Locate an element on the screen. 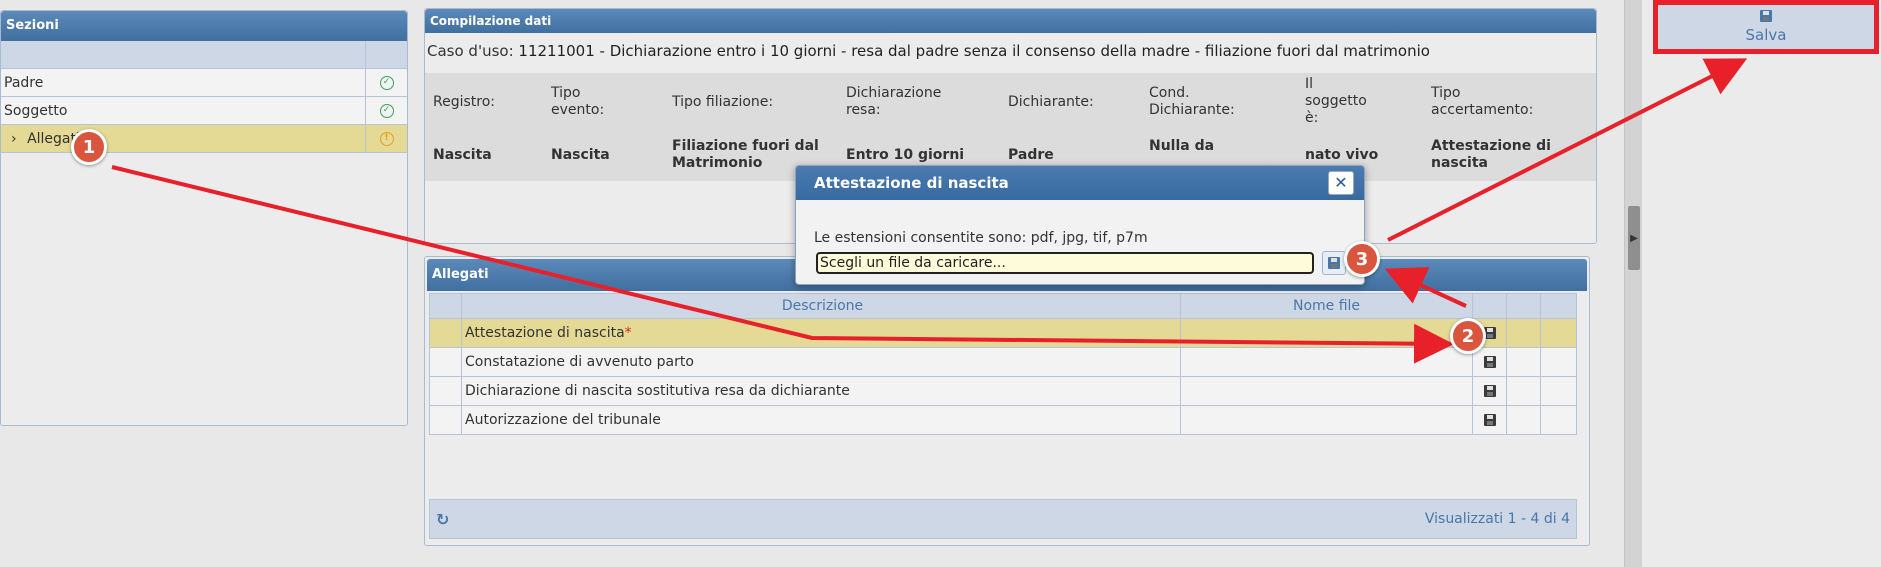 The width and height of the screenshot is (1881, 567). step-marker-3: 3 is located at coordinates (1362, 259).